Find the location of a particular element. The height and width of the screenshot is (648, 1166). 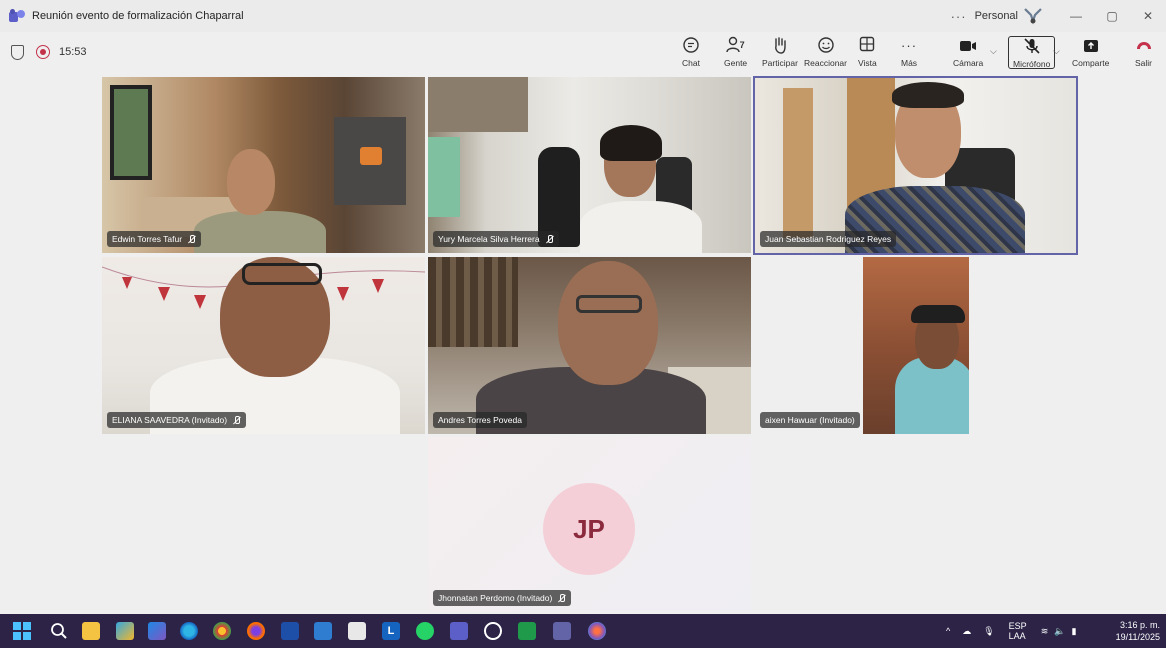

more-button: ··· Más is located at coordinates (909, 53).